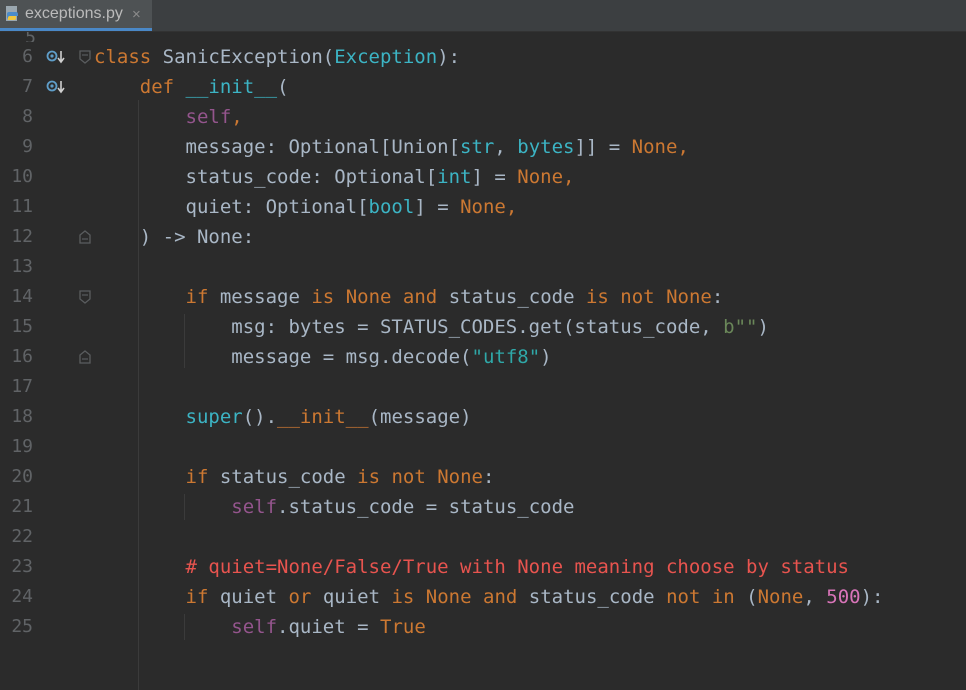  Describe the element at coordinates (12, 13) in the screenshot. I see `python-file-icon` at that location.